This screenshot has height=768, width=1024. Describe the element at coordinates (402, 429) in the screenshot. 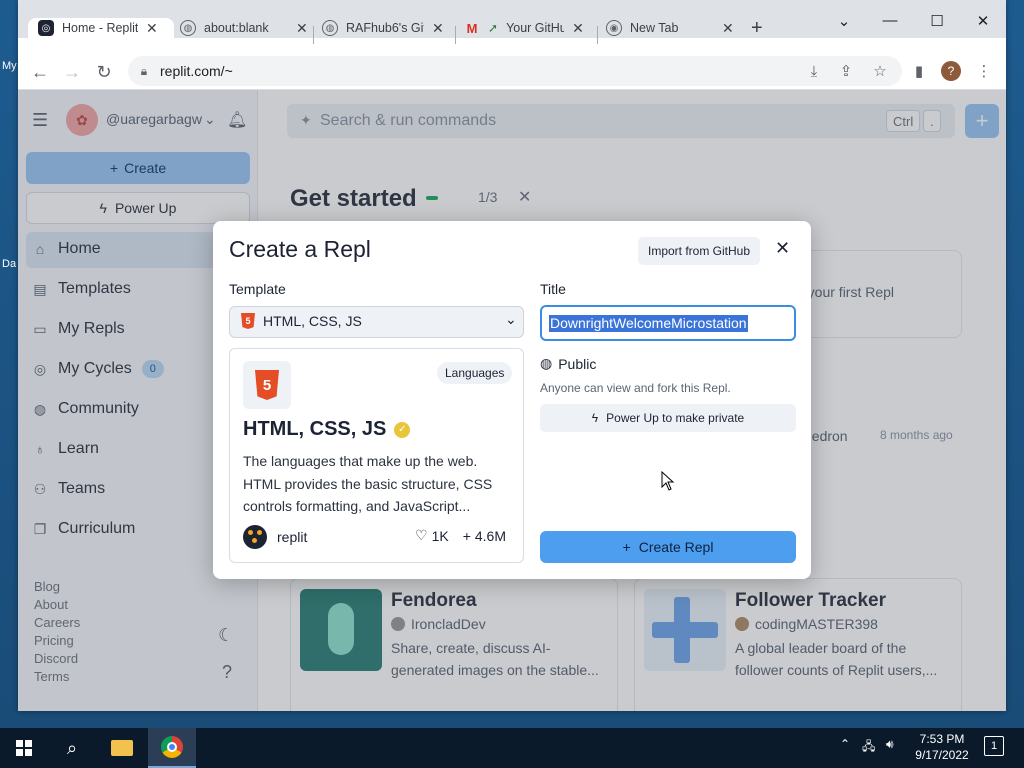

I see `verified-icon: ✓` at that location.